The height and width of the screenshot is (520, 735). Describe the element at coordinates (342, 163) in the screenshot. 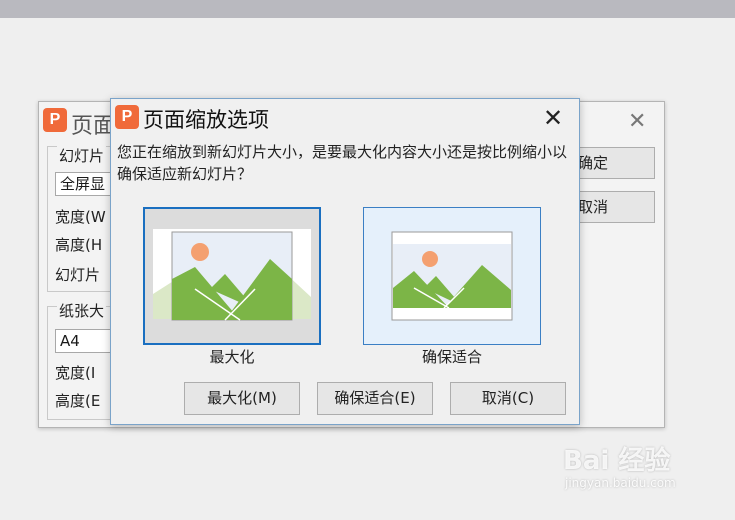

I see `question-text: 您正在缩放到新幻灯片大小，是要最大化内容大小还是按比例缩小以确保适应新幻灯片？` at that location.